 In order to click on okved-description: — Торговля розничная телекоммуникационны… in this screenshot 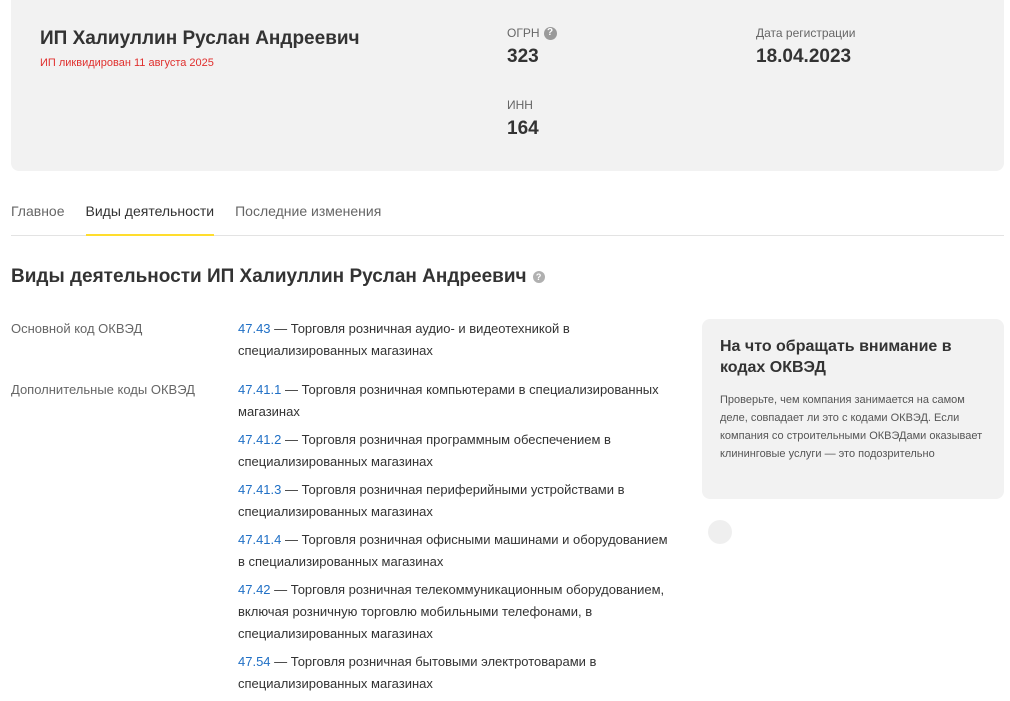, I will do `click(451, 611)`.